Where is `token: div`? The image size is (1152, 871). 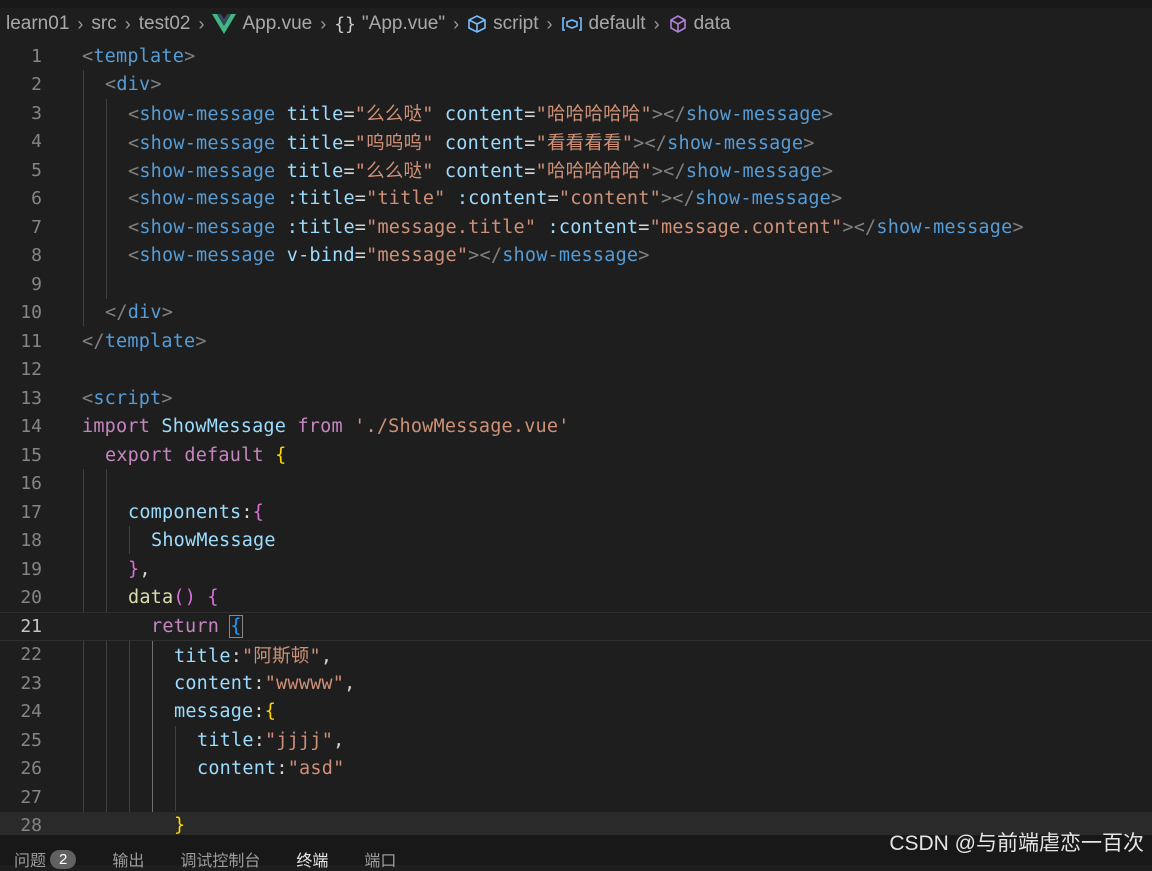 token: div is located at coordinates (133, 85).